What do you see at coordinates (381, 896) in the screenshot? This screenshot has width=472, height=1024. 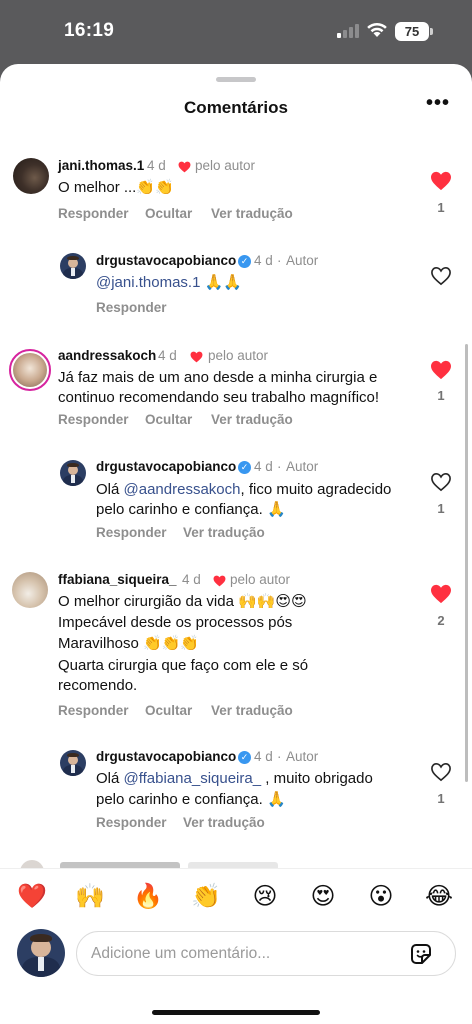 I see `emoji-surprised: 😮` at bounding box center [381, 896].